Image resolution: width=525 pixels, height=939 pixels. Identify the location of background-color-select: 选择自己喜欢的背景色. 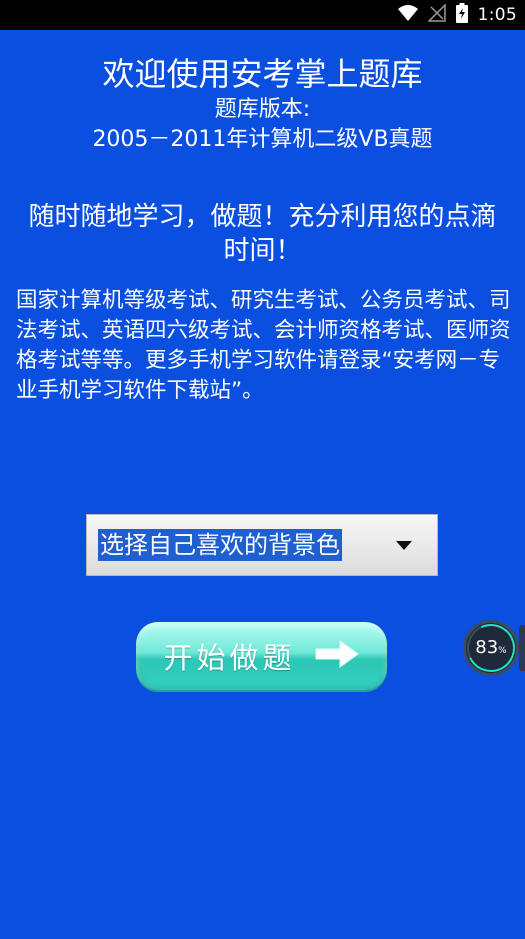
(262, 545).